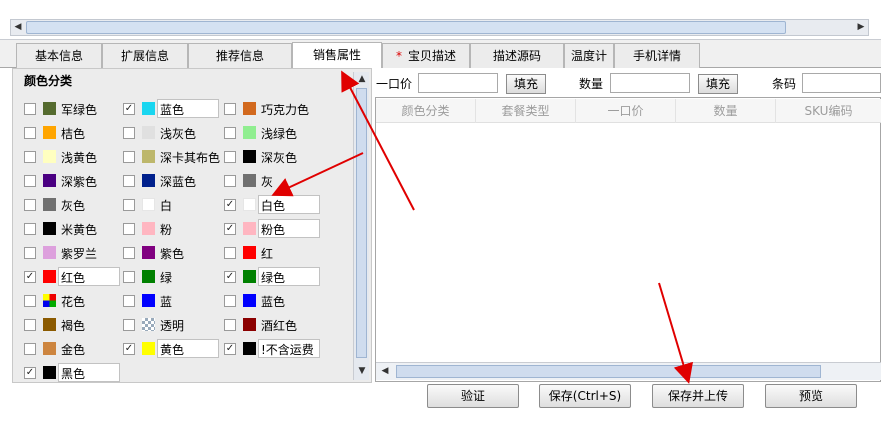  What do you see at coordinates (784, 84) in the screenshot?
I see `barcode-label: 条码` at bounding box center [784, 84].